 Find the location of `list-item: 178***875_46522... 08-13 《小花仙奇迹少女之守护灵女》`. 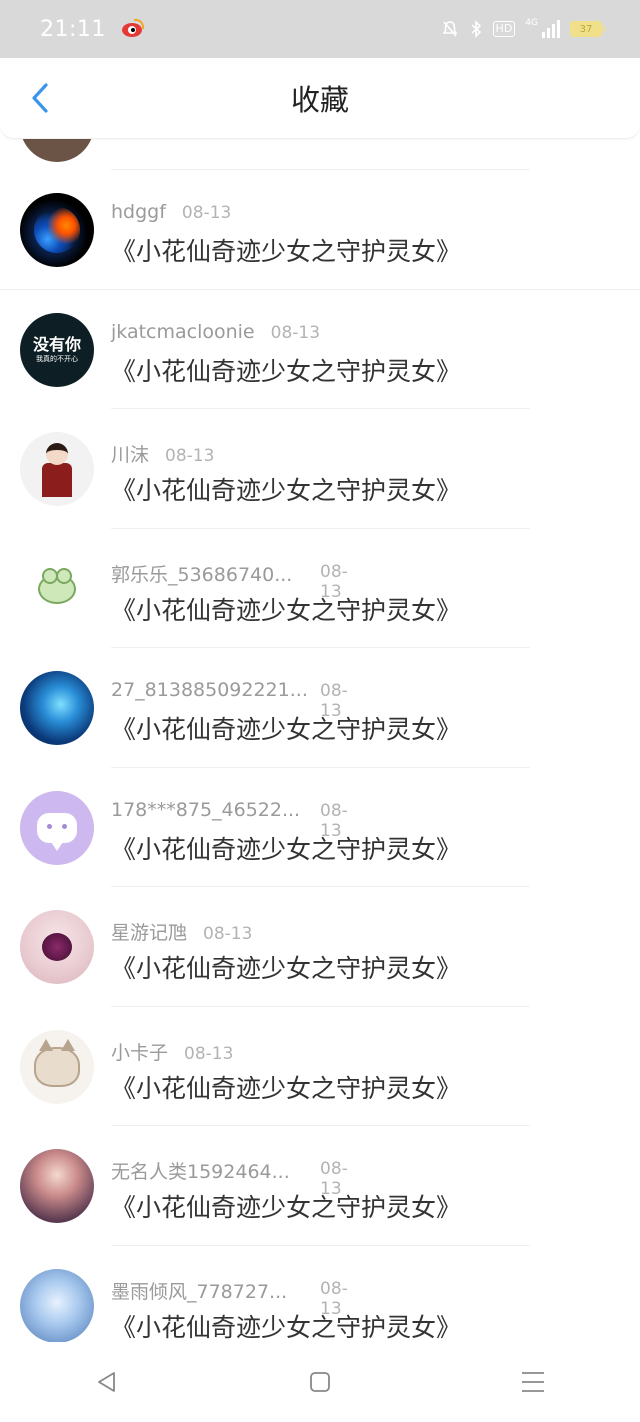

list-item: 178***875_46522... 08-13 《小花仙奇迹少女之守护灵女》 is located at coordinates (320, 827).